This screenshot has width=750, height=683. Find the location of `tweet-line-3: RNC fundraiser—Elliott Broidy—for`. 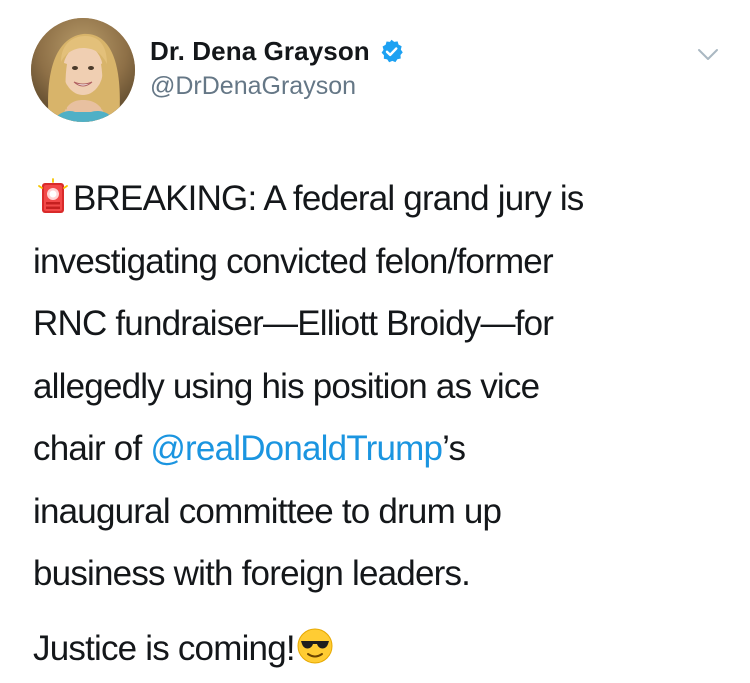

tweet-line-3: RNC fundraiser—Elliott Broidy—for is located at coordinates (293, 323).